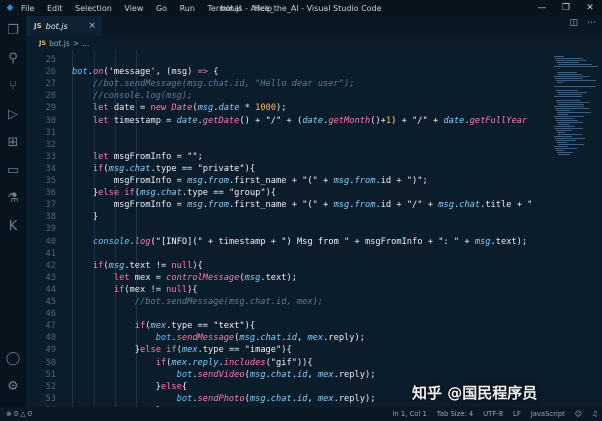 Image resolution: width=602 pixels, height=421 pixels. Describe the element at coordinates (595, 414) in the screenshot. I see `notifications-bell-icon: ♫` at that location.